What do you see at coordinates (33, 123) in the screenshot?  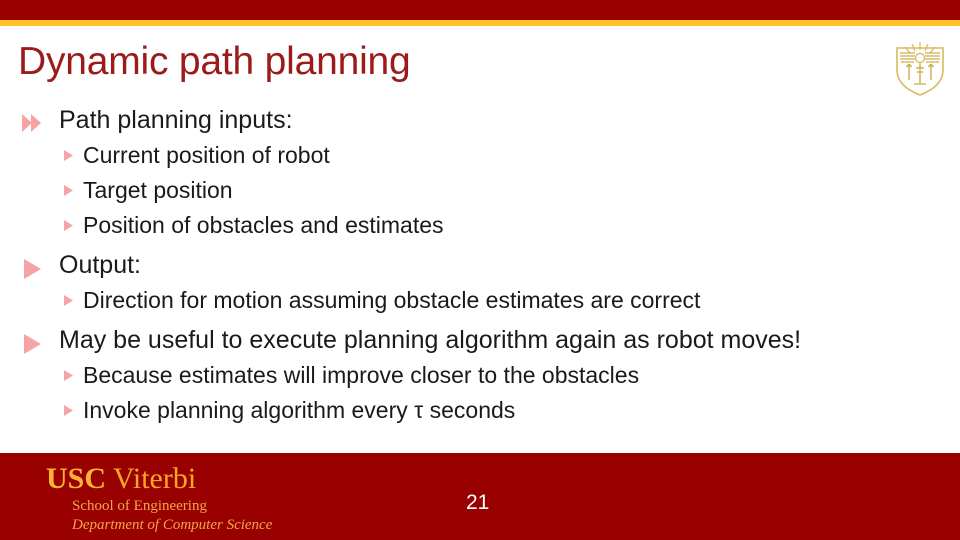 I see `double-chevron-bullet-icon` at bounding box center [33, 123].